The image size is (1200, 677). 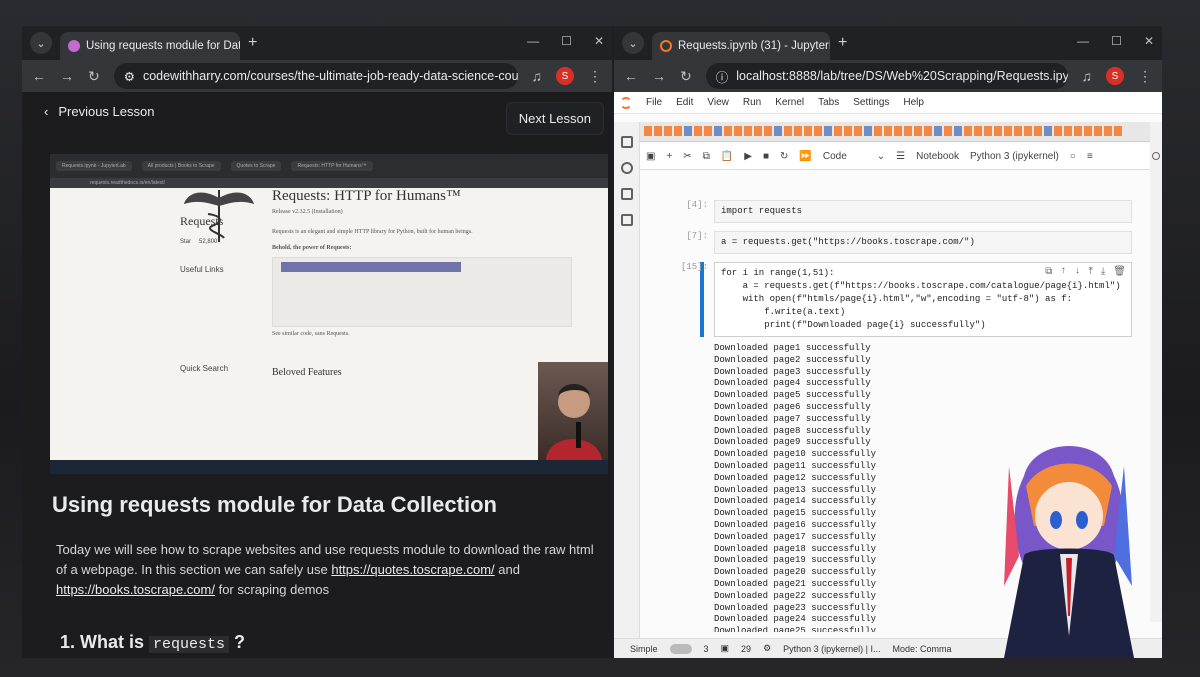 I want to click on tab-active: Using requests module for Data ✕, so click(x=150, y=46).